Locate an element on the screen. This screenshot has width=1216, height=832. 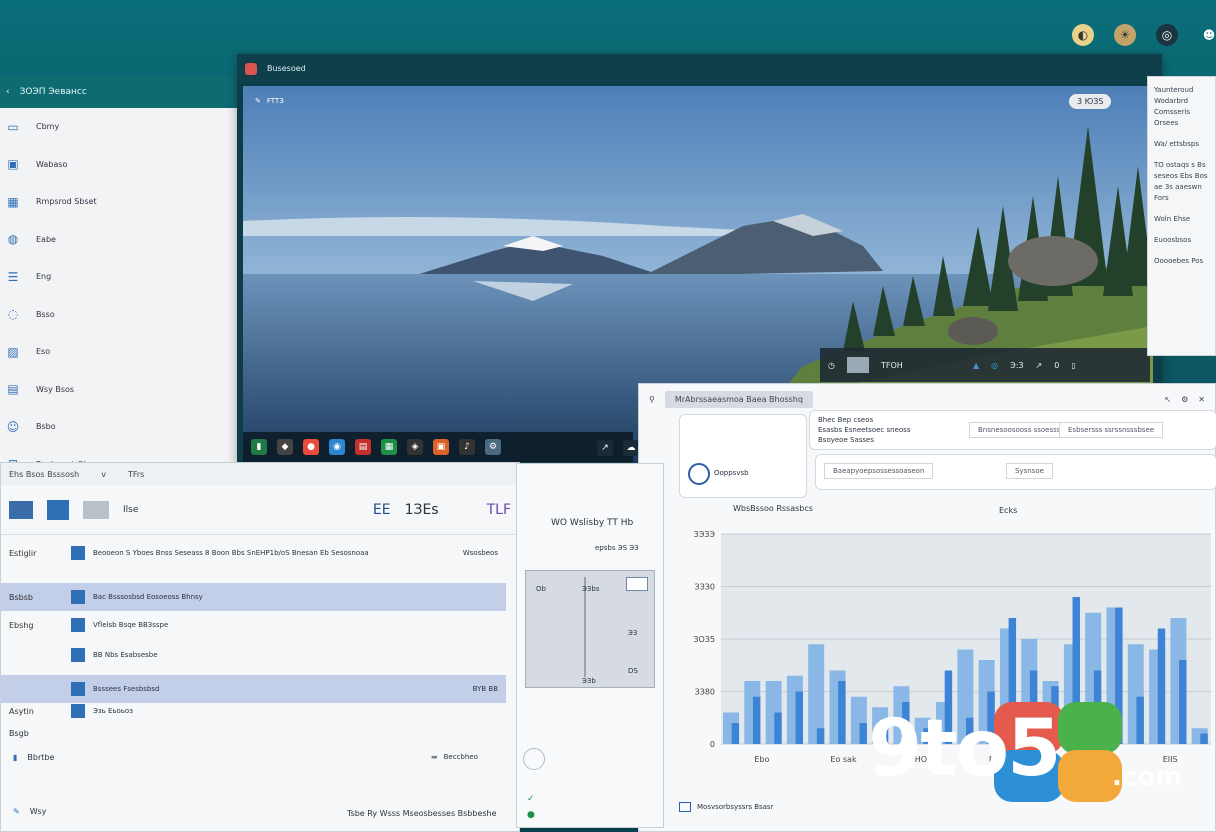
bottom-label-3: Wsy is located at coordinates (38, 811).